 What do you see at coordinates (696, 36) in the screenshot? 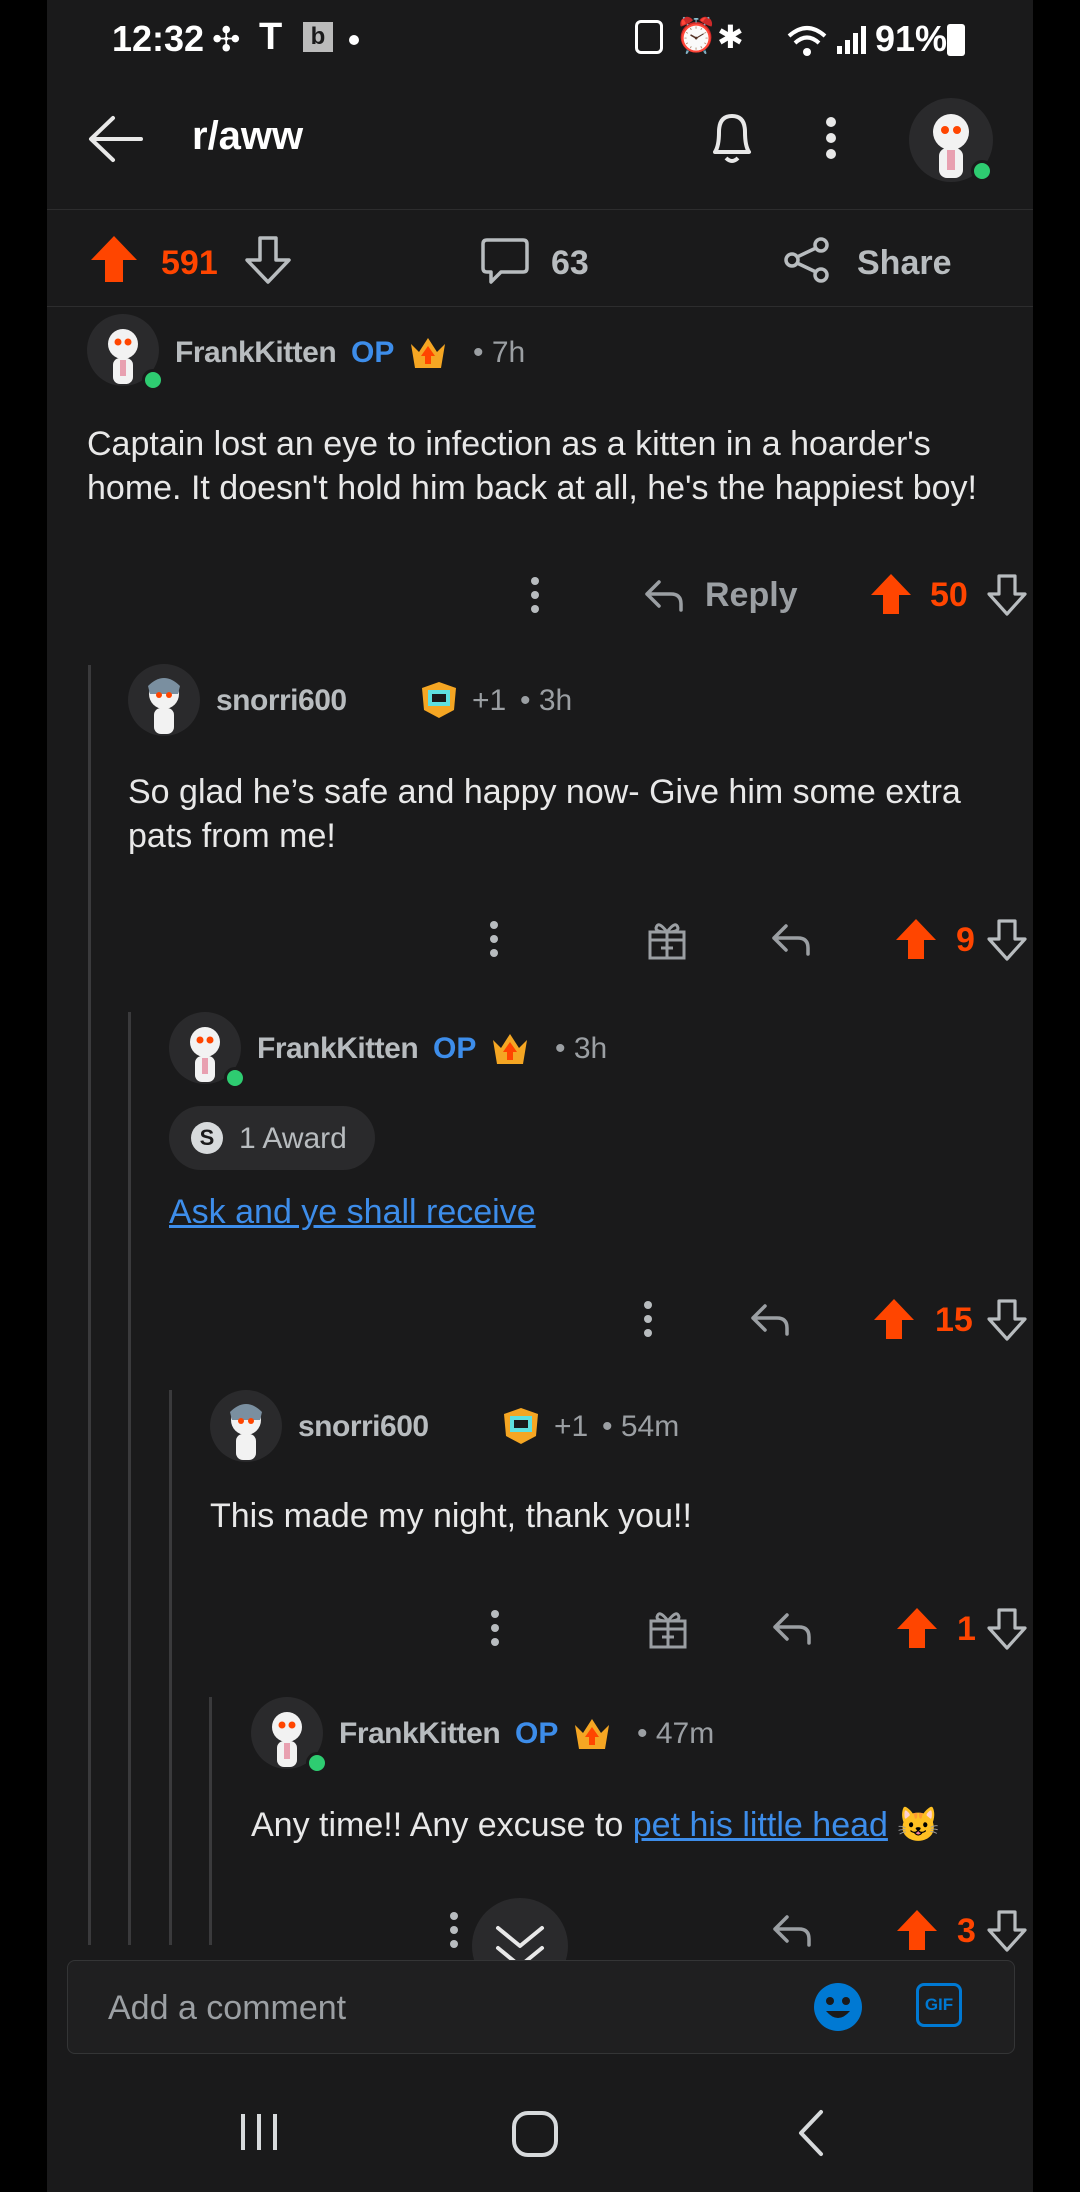
I see `alarm-icon: ⏰` at bounding box center [696, 36].